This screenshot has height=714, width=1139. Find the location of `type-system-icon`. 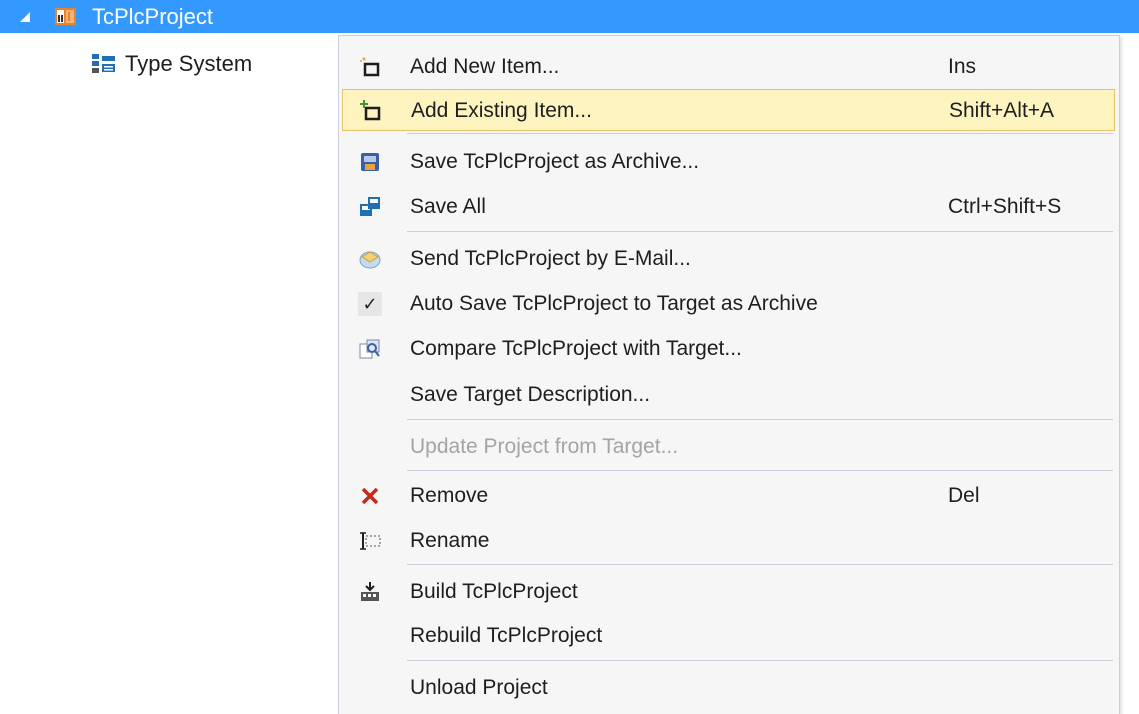

type-system-icon is located at coordinates (103, 63).